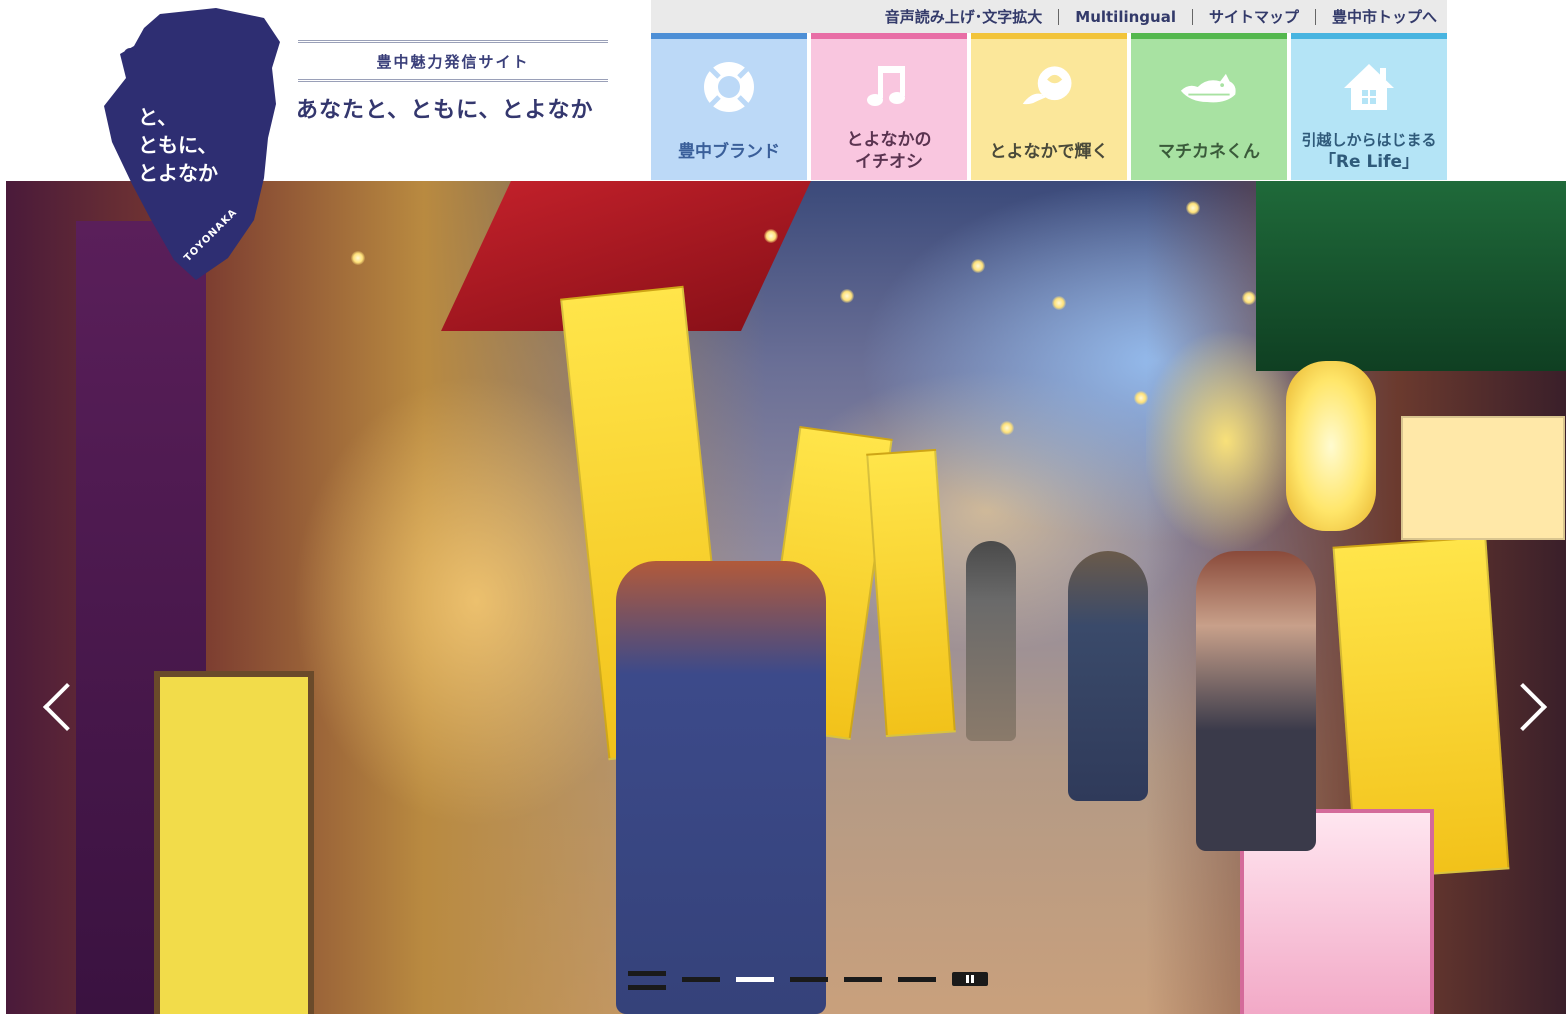 The height and width of the screenshot is (1014, 1566). I want to click on slider-pagination, so click(808, 979).